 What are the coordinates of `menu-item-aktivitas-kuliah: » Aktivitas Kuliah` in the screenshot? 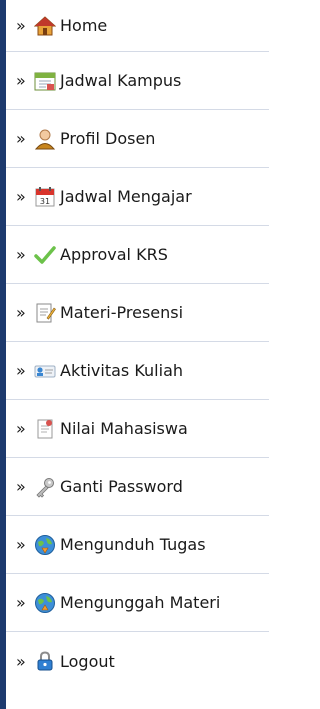 It's located at (137, 371).